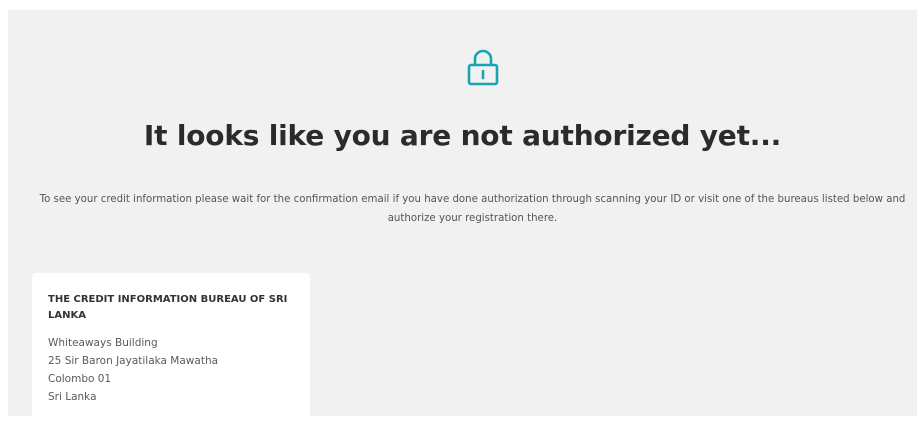 The height and width of the screenshot is (423, 917). What do you see at coordinates (103, 343) in the screenshot?
I see `address-line: Whiteaways Building` at bounding box center [103, 343].